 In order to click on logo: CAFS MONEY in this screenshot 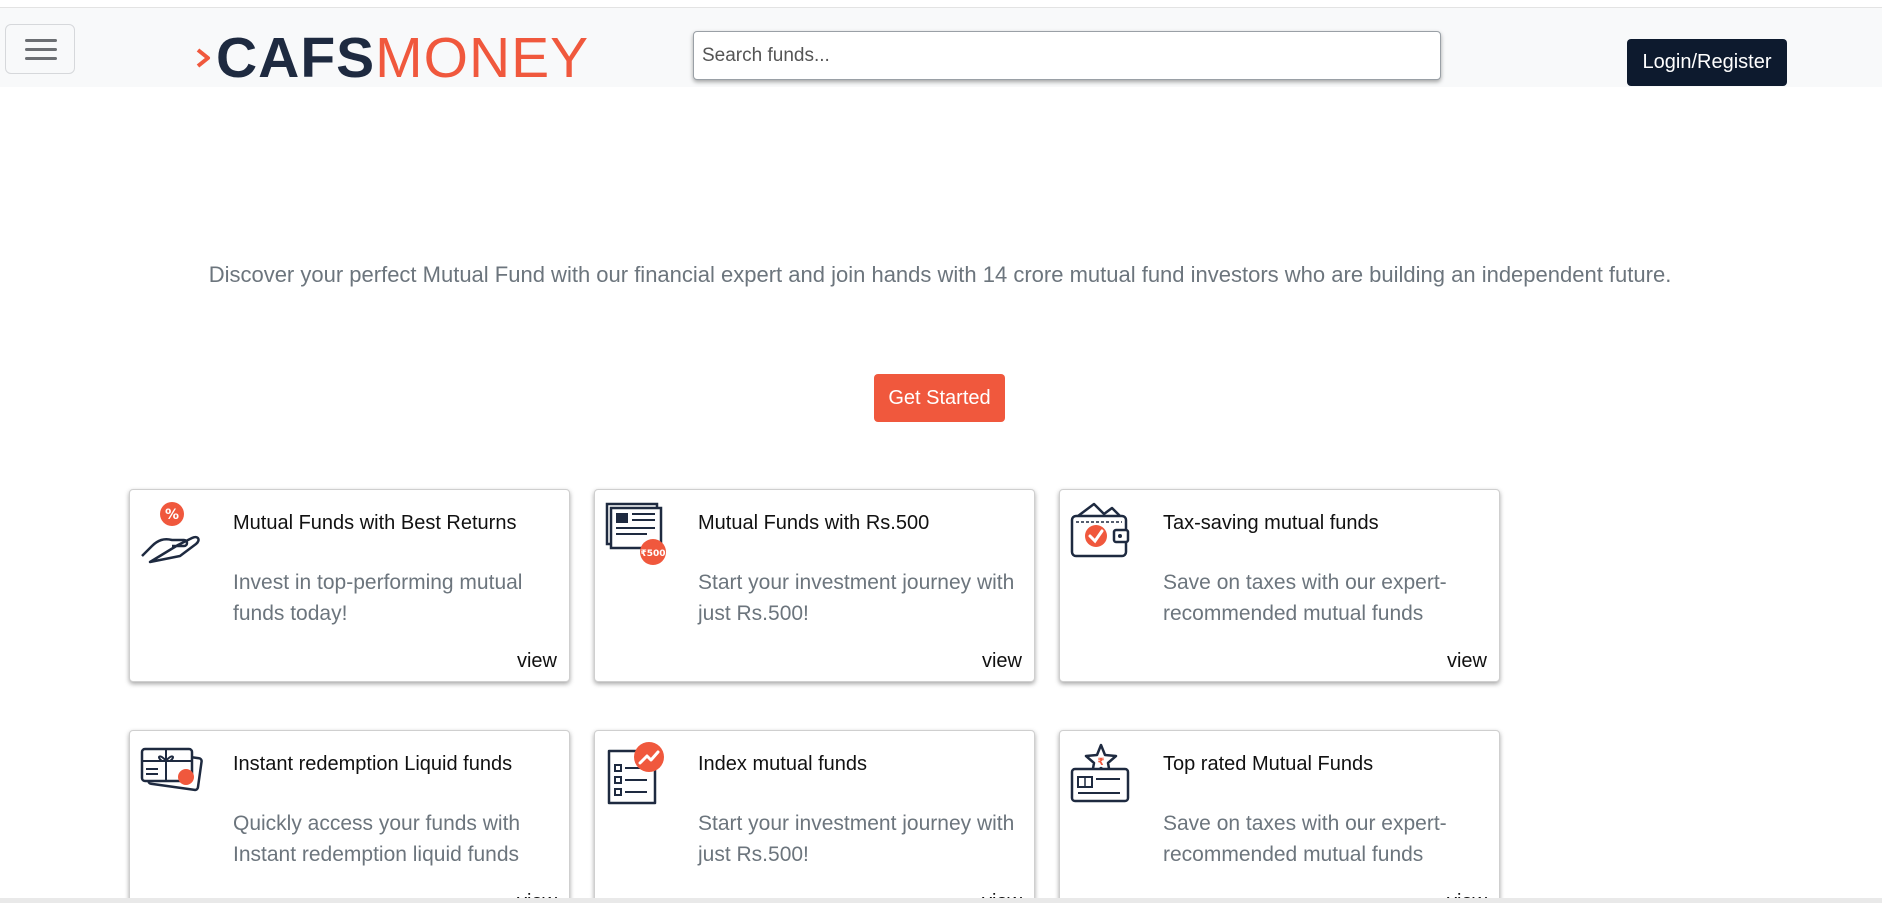, I will do `click(393, 57)`.